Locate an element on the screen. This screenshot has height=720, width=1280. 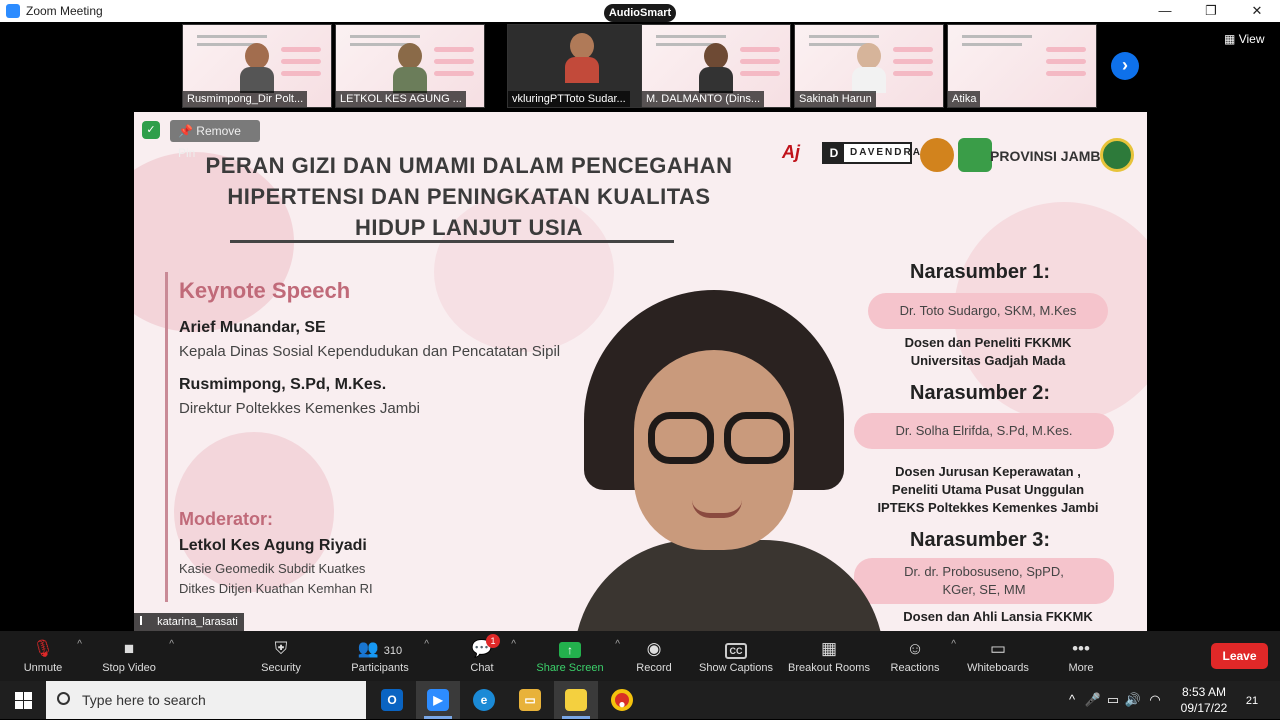
moderator-heading: Moderator: is located at coordinates (226, 519).